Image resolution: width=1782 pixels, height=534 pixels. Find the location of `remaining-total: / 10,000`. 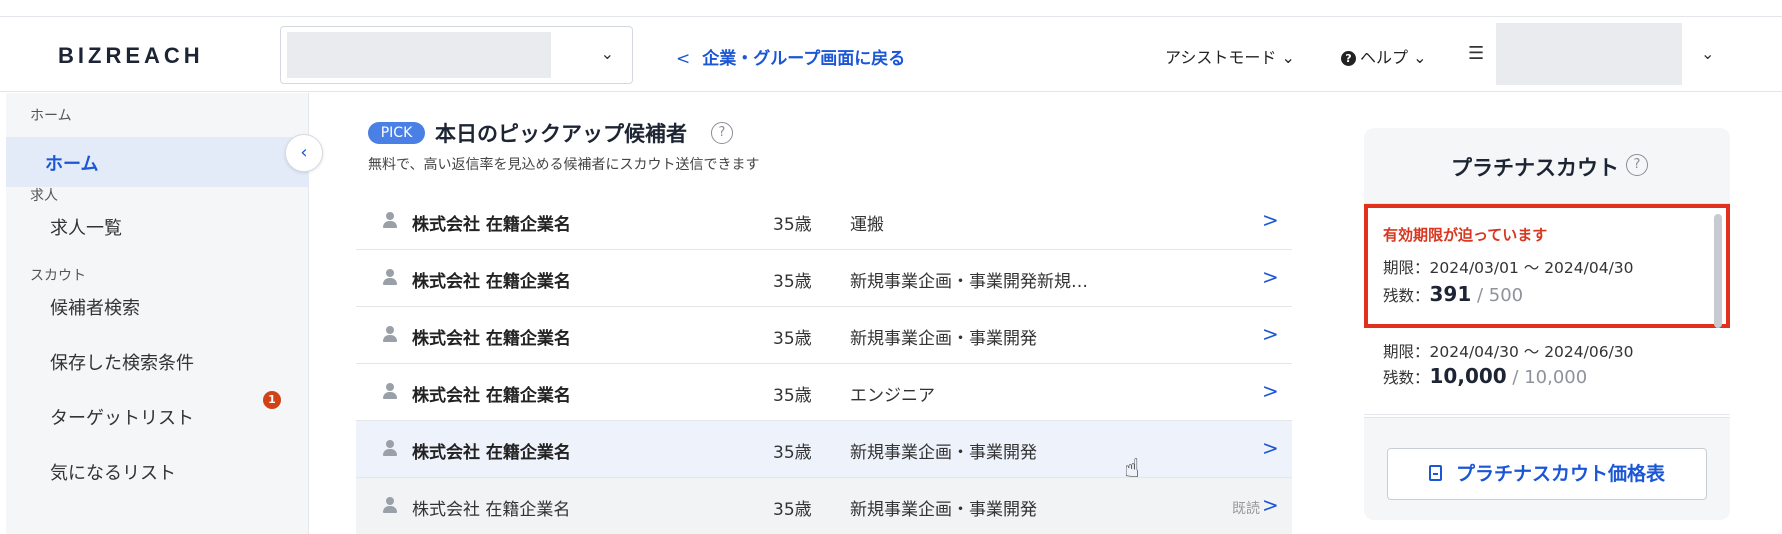

remaining-total: / 10,000 is located at coordinates (1547, 377).